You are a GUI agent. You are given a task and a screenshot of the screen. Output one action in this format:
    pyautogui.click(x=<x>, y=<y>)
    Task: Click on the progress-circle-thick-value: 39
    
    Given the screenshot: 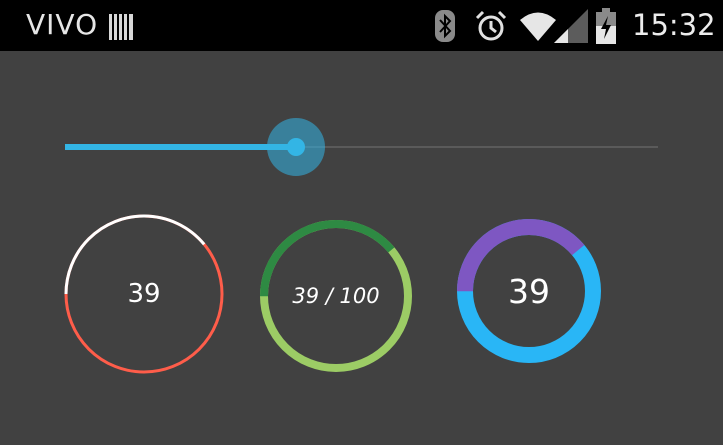 What is the action you would take?
    pyautogui.click(x=529, y=291)
    